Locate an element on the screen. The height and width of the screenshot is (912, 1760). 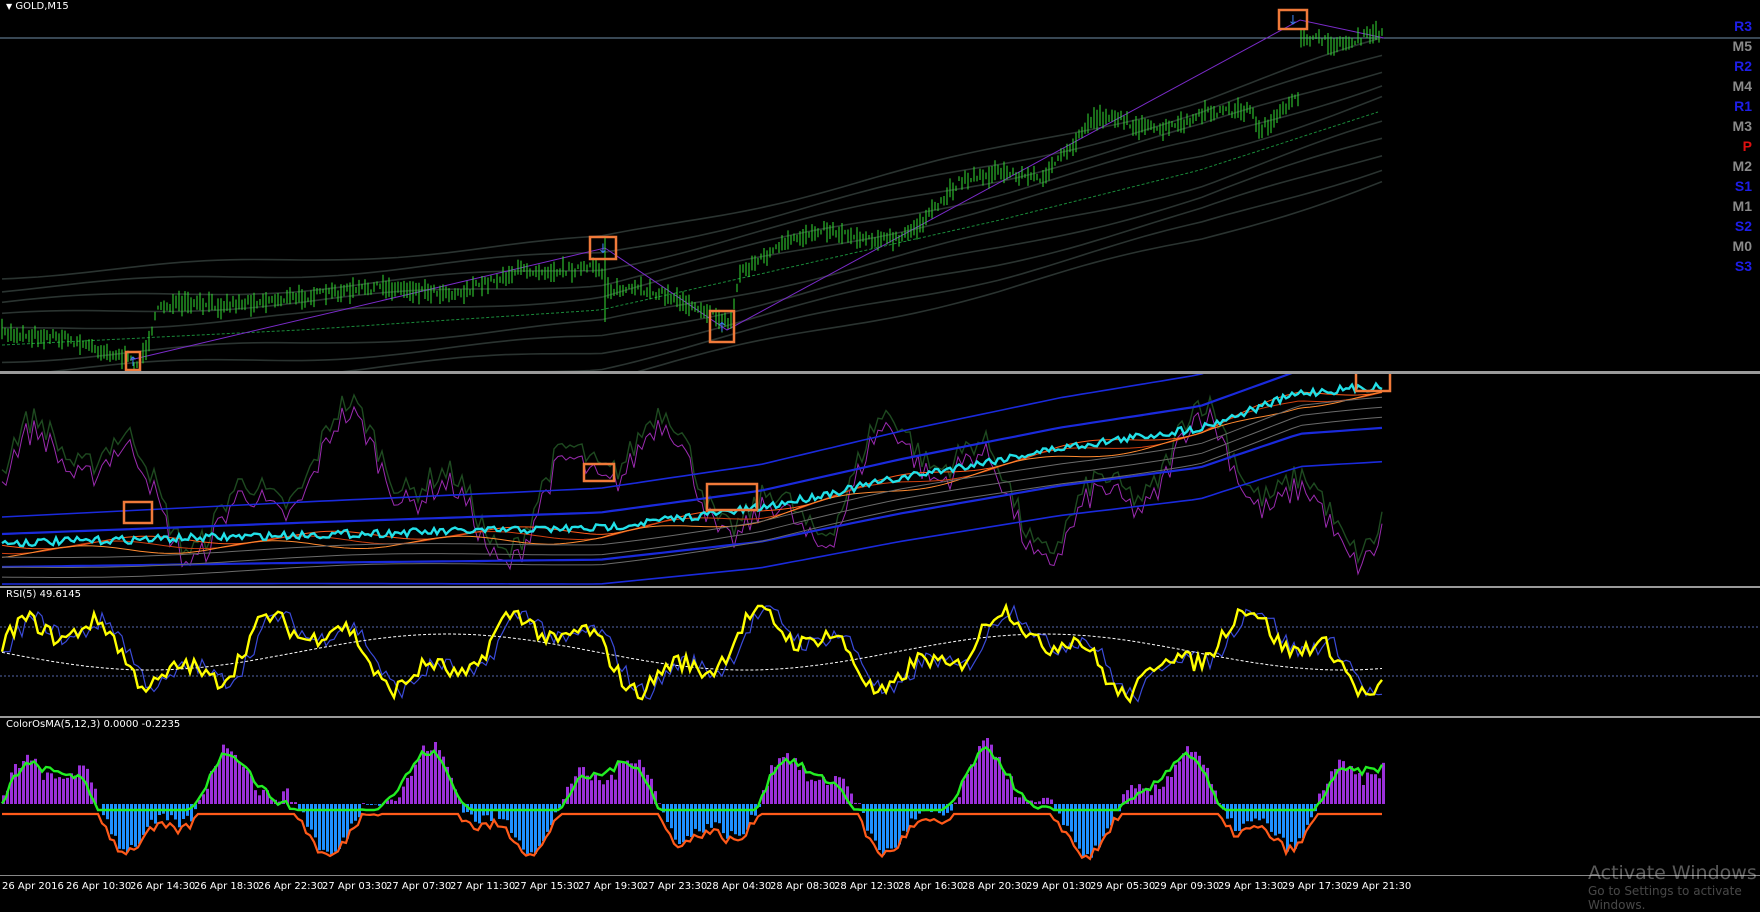
time-tick: 29 Apr 01:30 is located at coordinates (1058, 886).